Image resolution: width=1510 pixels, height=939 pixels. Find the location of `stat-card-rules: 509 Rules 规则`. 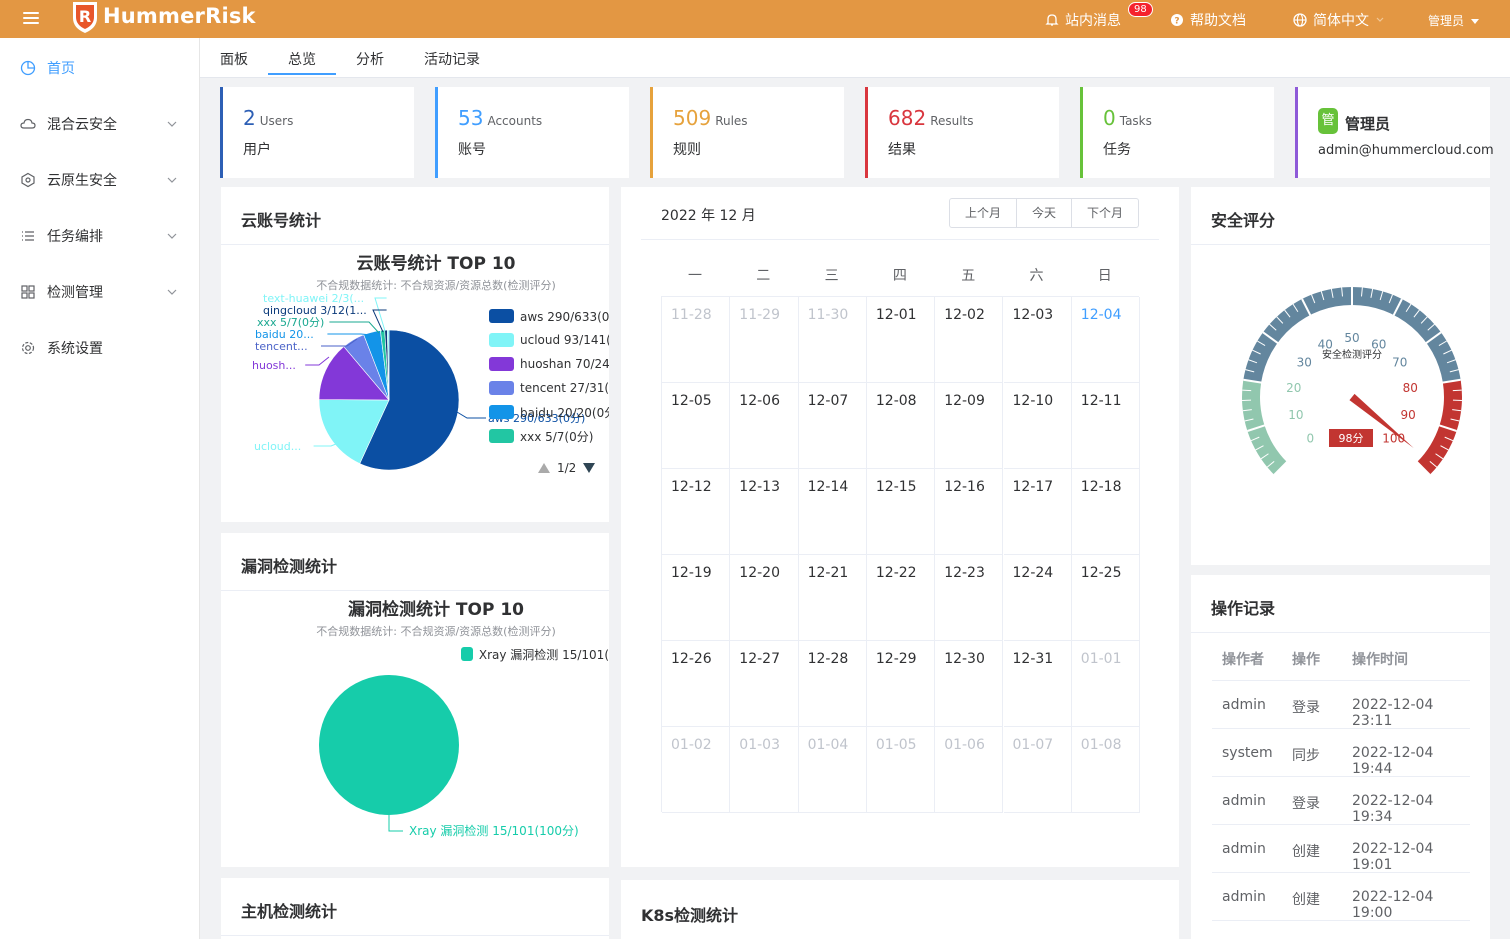

stat-card-rules: 509 Rules 规则 is located at coordinates (747, 132).